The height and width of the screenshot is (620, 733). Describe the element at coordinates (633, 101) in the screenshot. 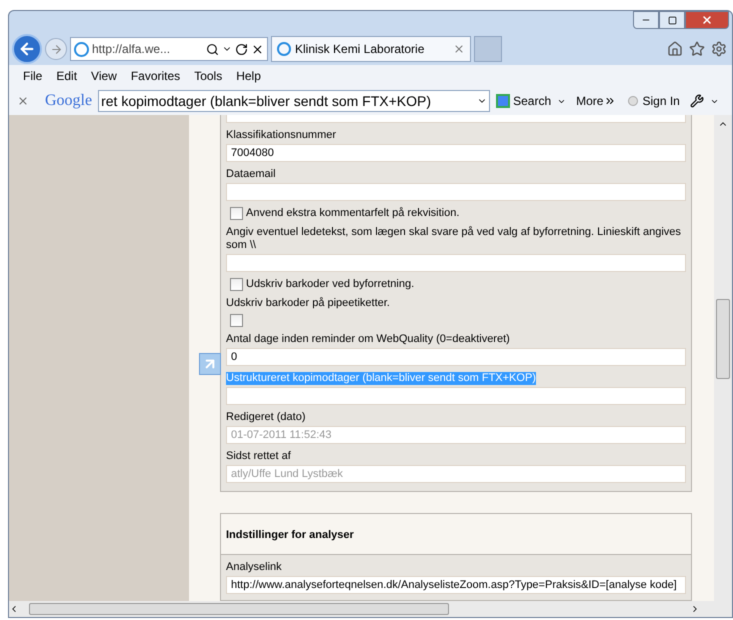

I see `user-icon` at that location.